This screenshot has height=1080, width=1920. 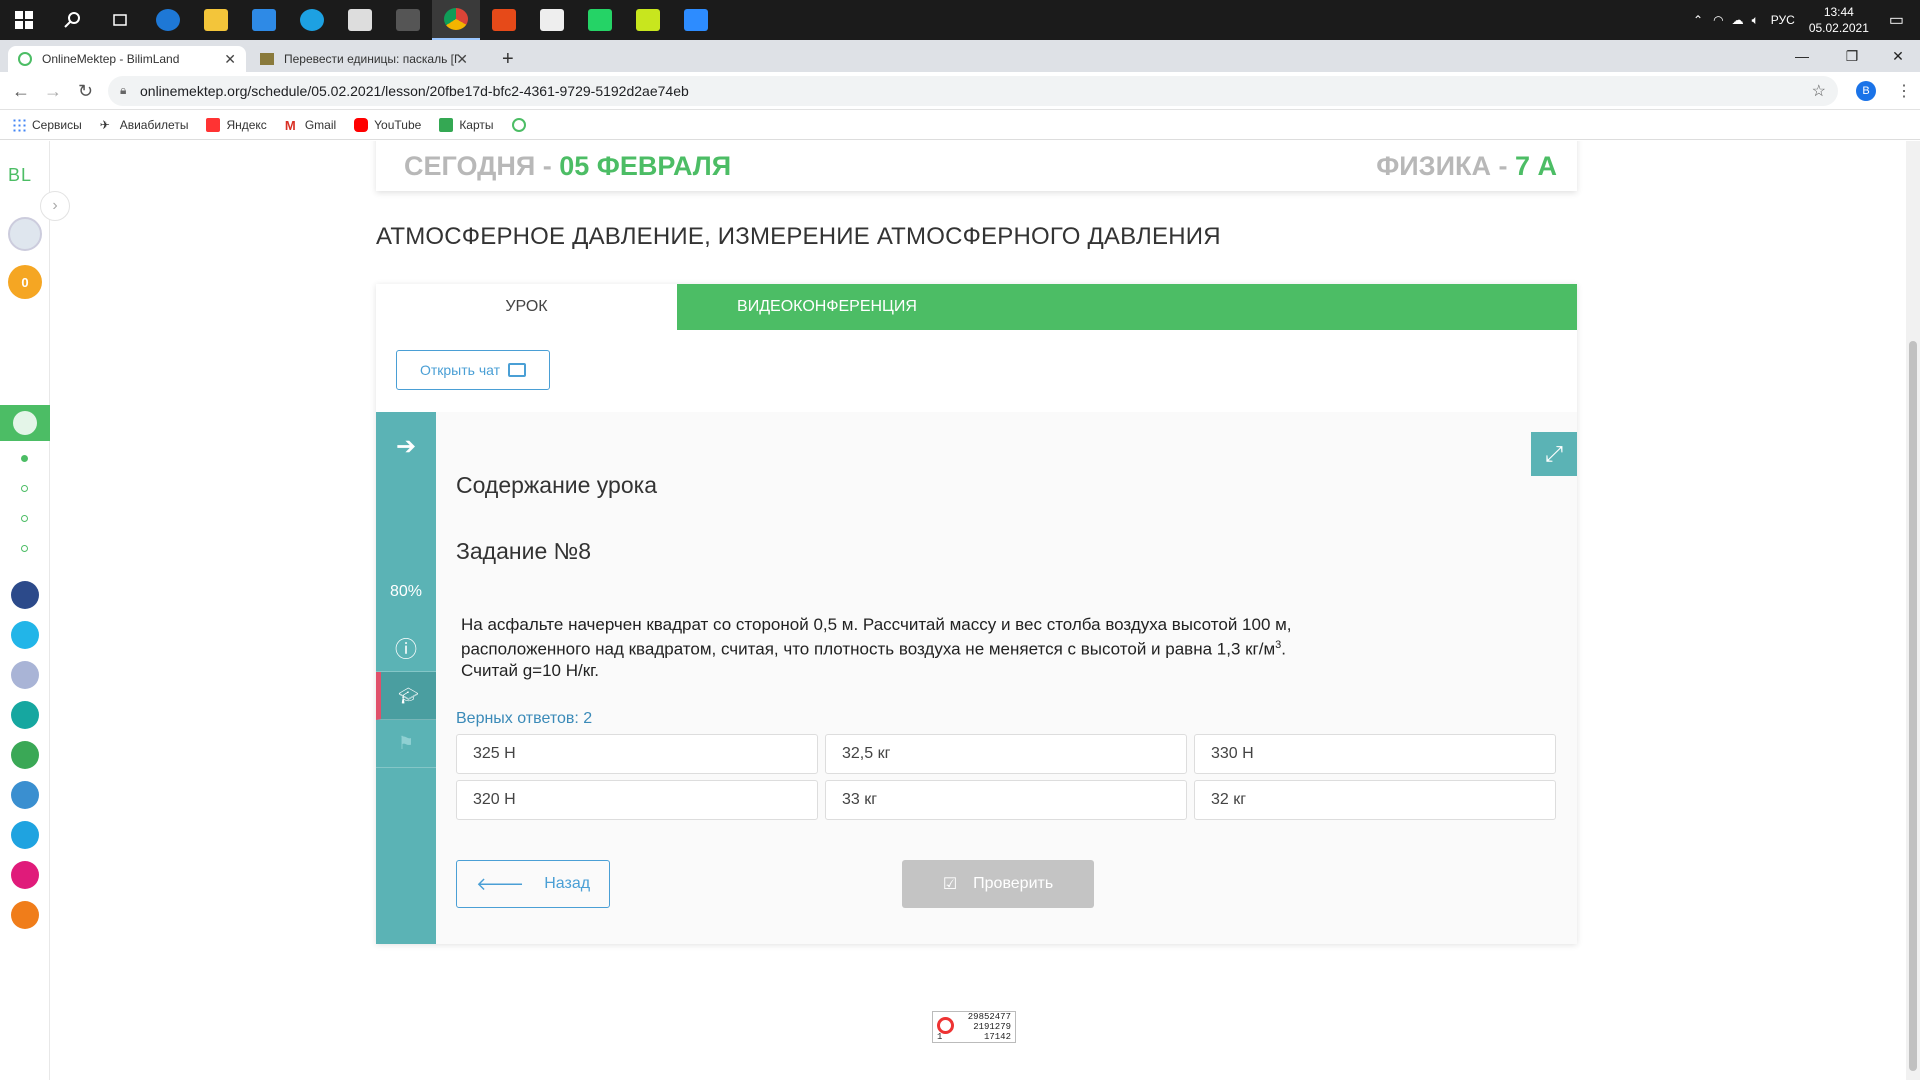 What do you see at coordinates (567, 883) in the screenshot?
I see `back-button-label: Назад` at bounding box center [567, 883].